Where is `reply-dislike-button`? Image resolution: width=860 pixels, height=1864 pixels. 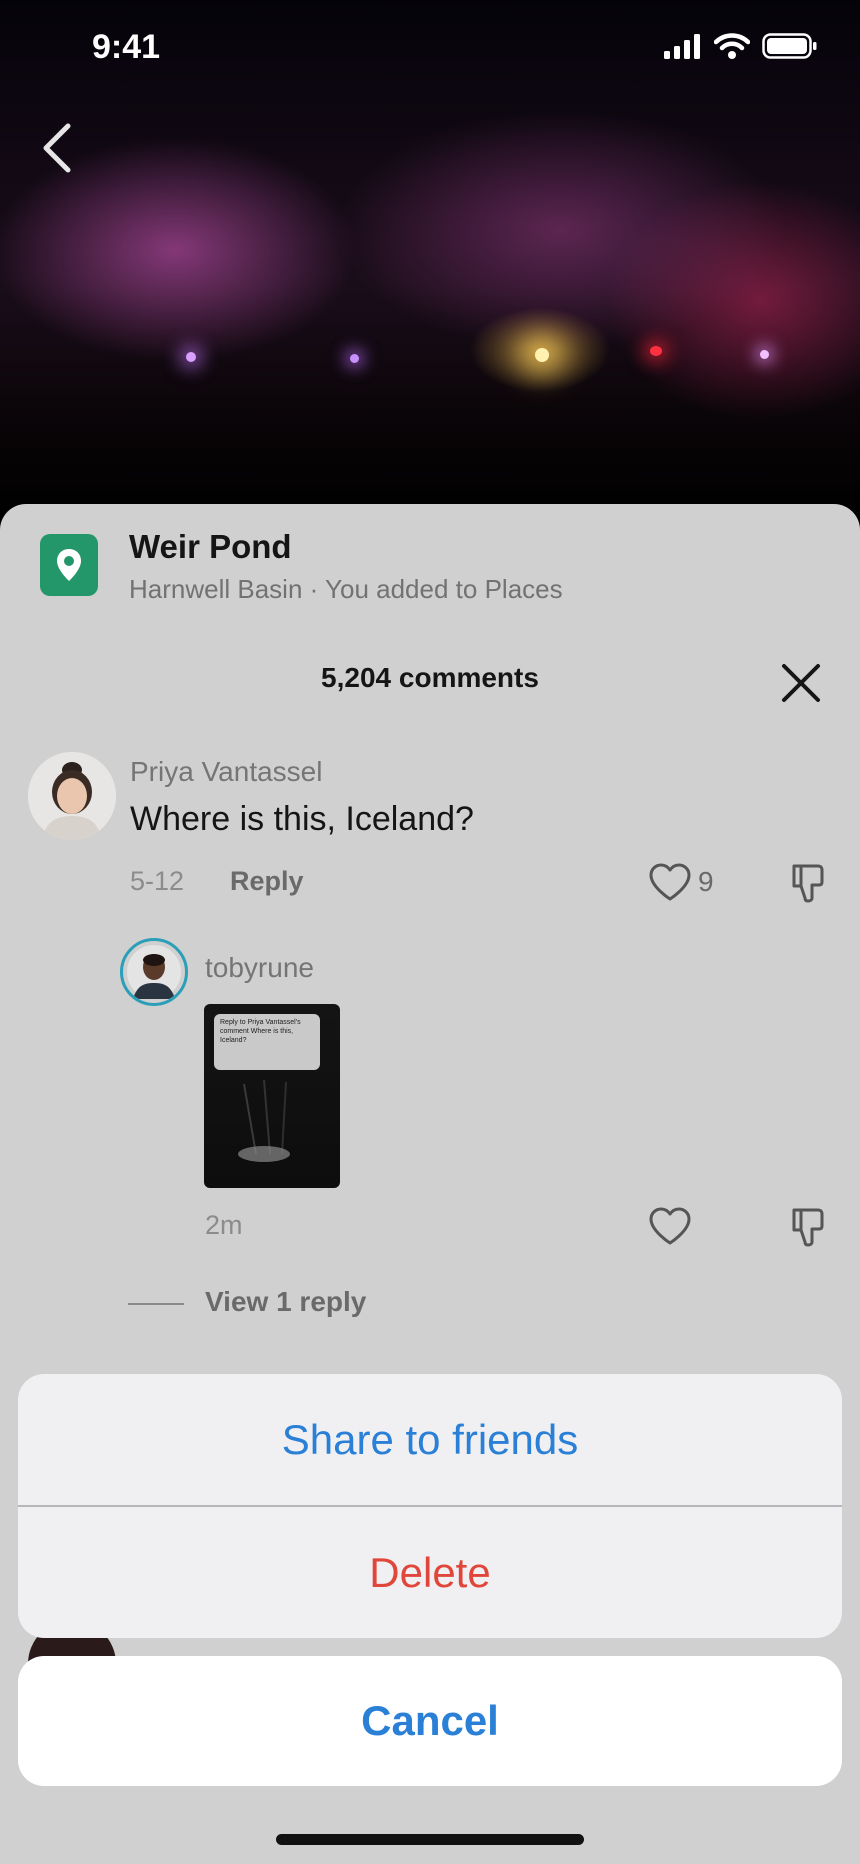
reply-dislike-button is located at coordinates (810, 1228).